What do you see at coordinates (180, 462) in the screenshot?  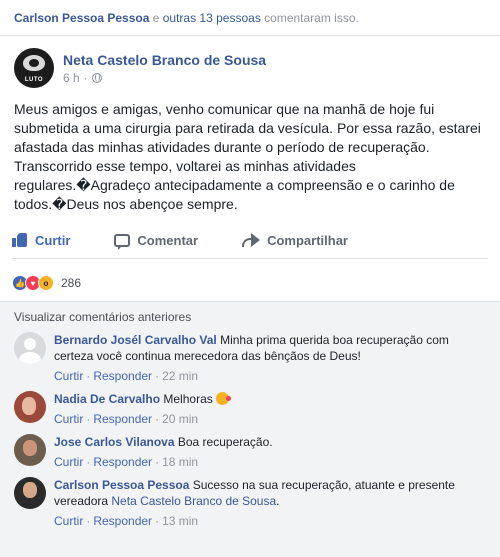 I see `comment-time: 18 min` at bounding box center [180, 462].